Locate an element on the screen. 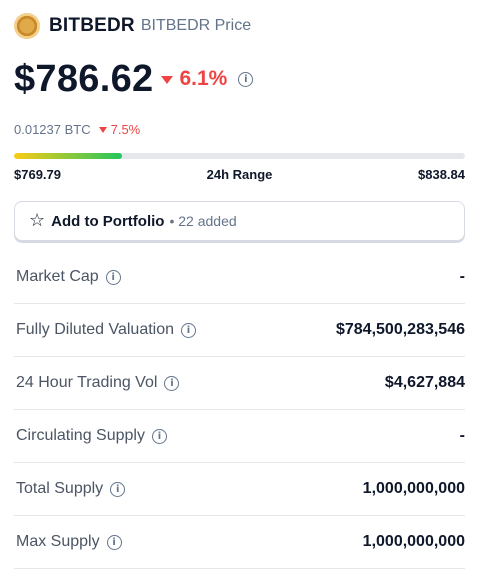 The image size is (489, 573). stat-row-24h-trading-vol: 24 Hour Trading Vol i $4,627,884 is located at coordinates (239, 383).